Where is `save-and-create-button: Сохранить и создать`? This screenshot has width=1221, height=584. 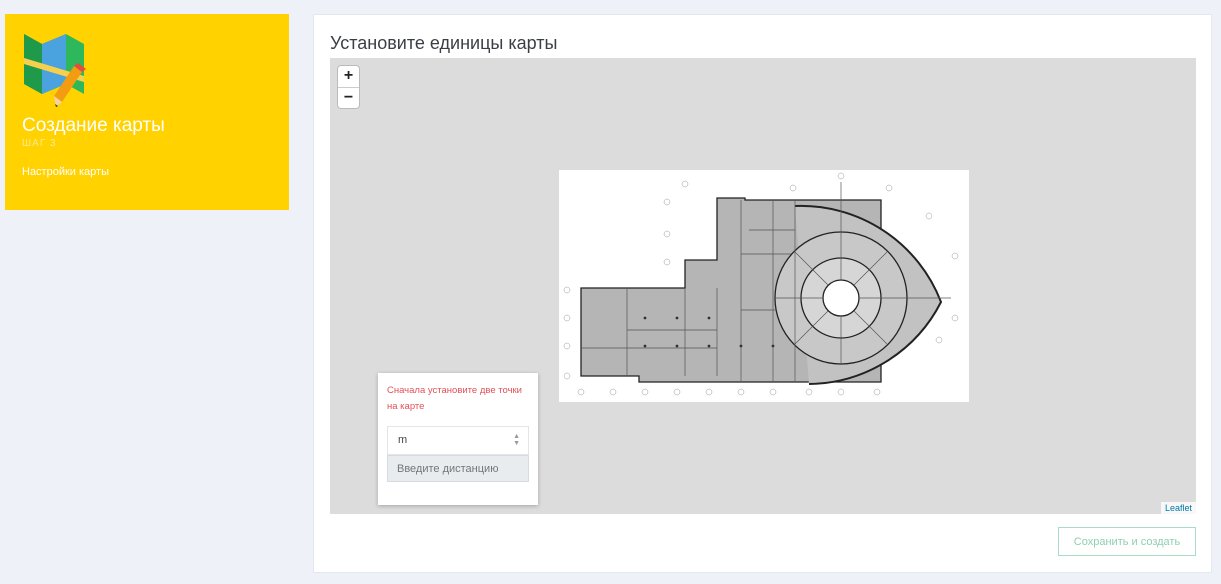
save-and-create-button: Сохранить и создать is located at coordinates (1127, 541).